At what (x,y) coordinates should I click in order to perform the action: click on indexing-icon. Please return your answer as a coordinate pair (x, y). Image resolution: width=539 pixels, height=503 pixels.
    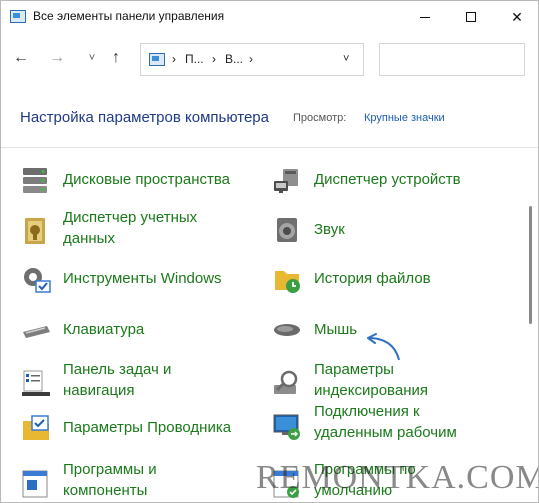
    Looking at the image, I should click on (286, 382).